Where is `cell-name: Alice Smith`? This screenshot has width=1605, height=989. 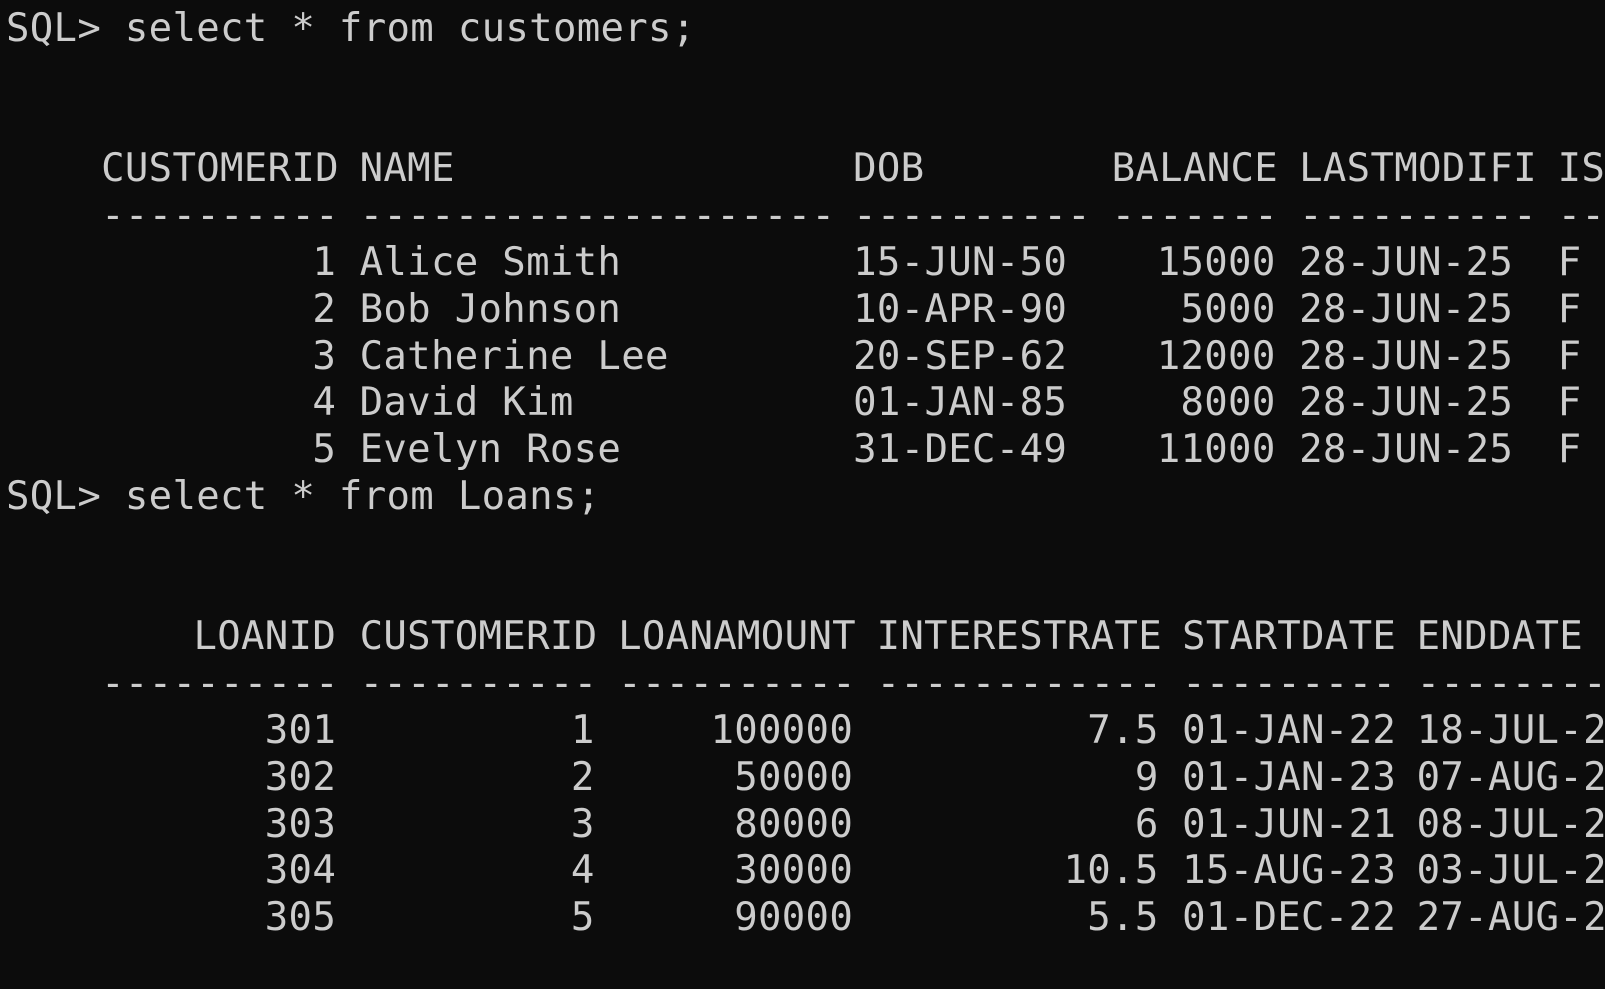 cell-name: Alice Smith is located at coordinates (490, 262).